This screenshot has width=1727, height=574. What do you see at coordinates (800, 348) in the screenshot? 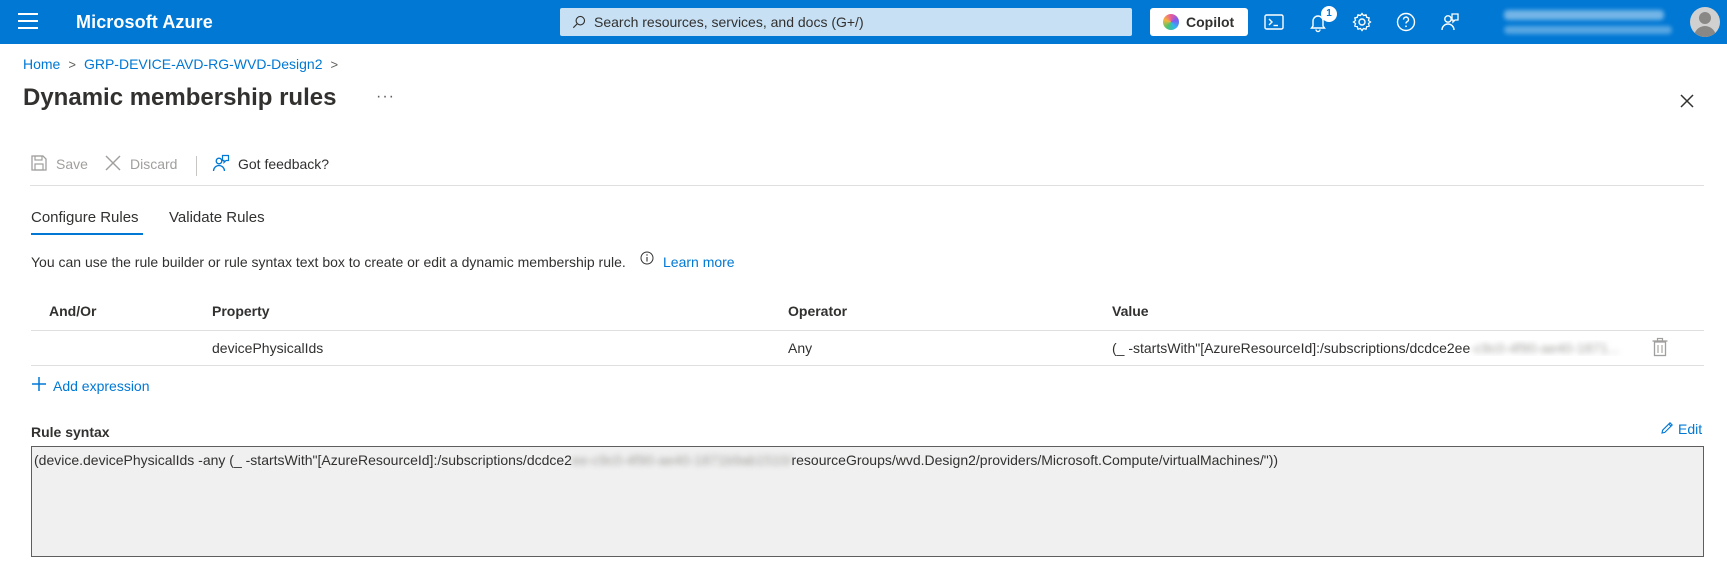
I see `cell-operator: Any` at bounding box center [800, 348].